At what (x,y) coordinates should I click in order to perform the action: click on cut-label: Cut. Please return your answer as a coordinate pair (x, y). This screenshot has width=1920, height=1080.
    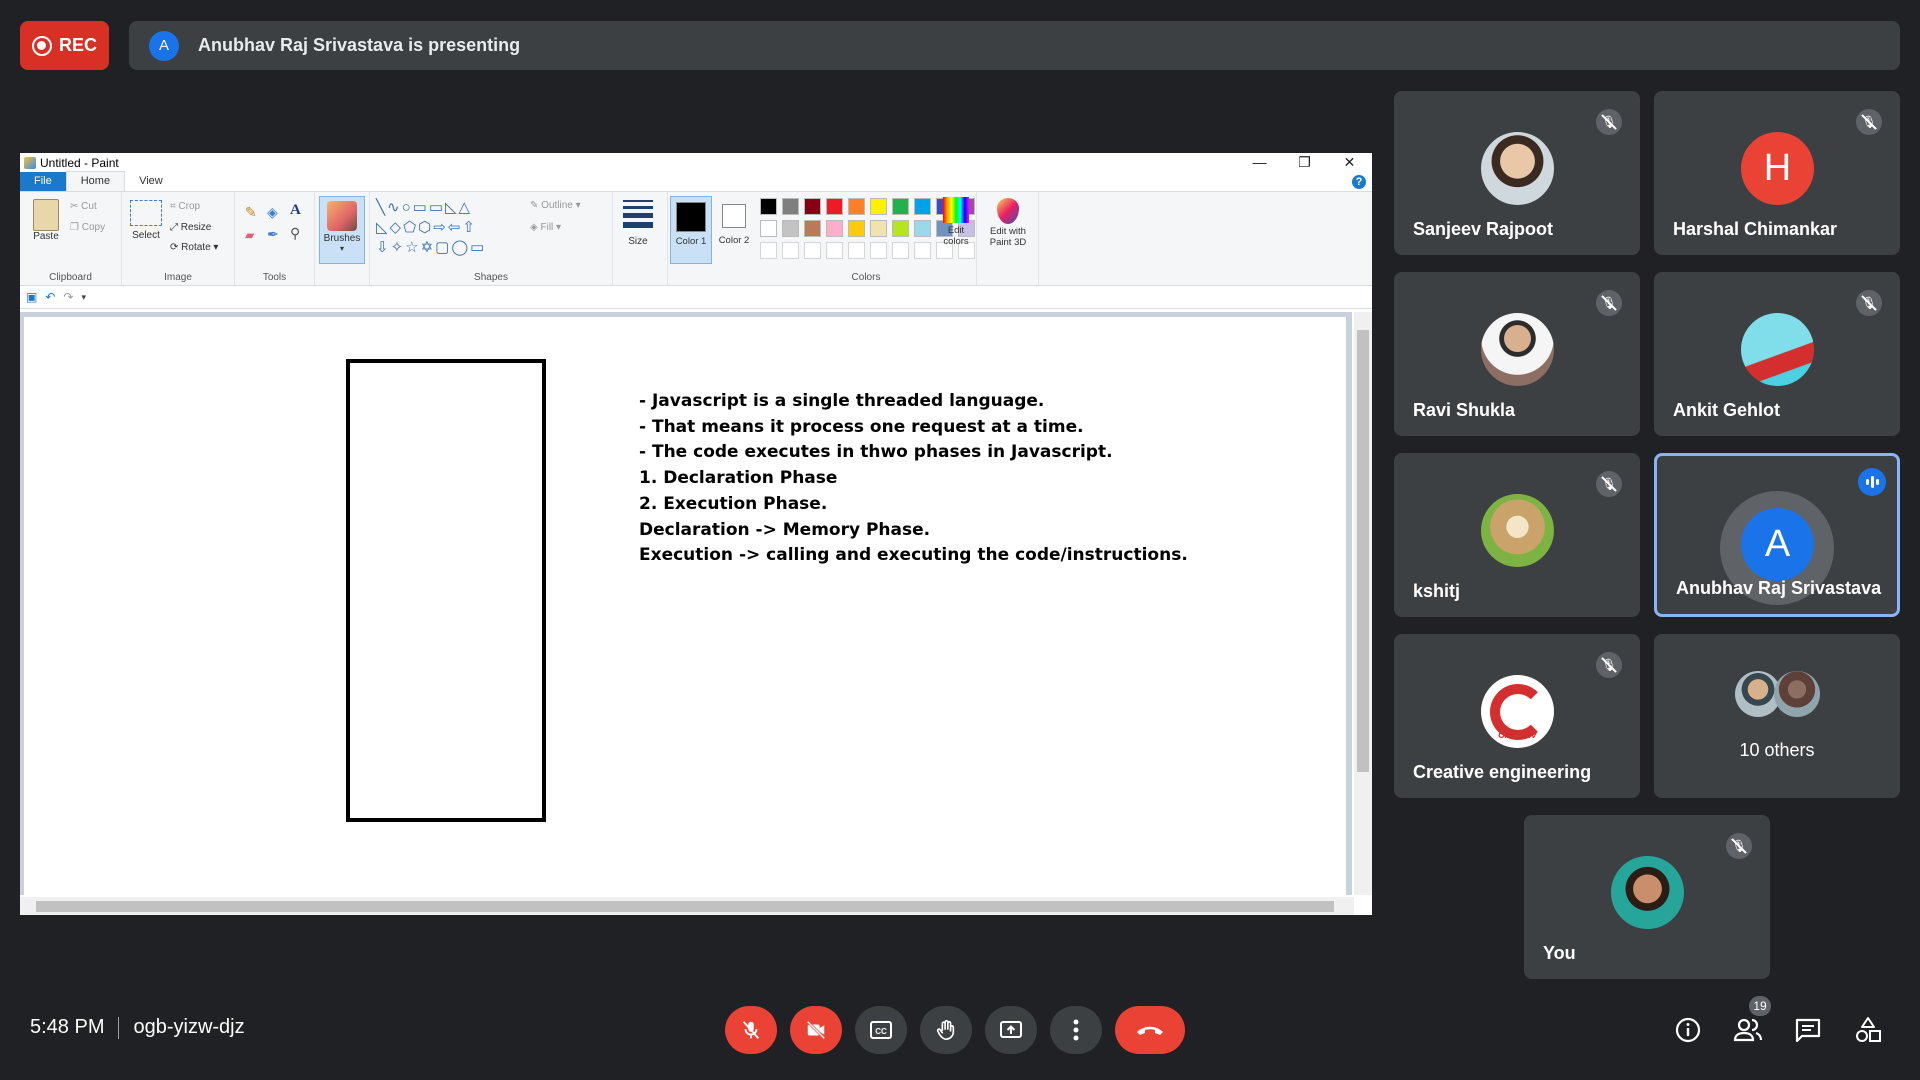
    Looking at the image, I should click on (89, 206).